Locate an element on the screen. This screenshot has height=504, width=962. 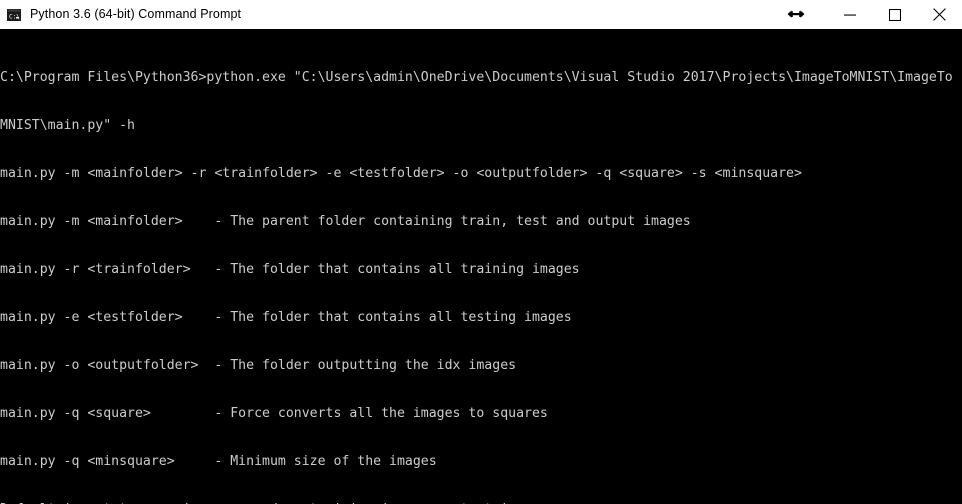
horizontal-resize-cursor-icon is located at coordinates (796, 14).